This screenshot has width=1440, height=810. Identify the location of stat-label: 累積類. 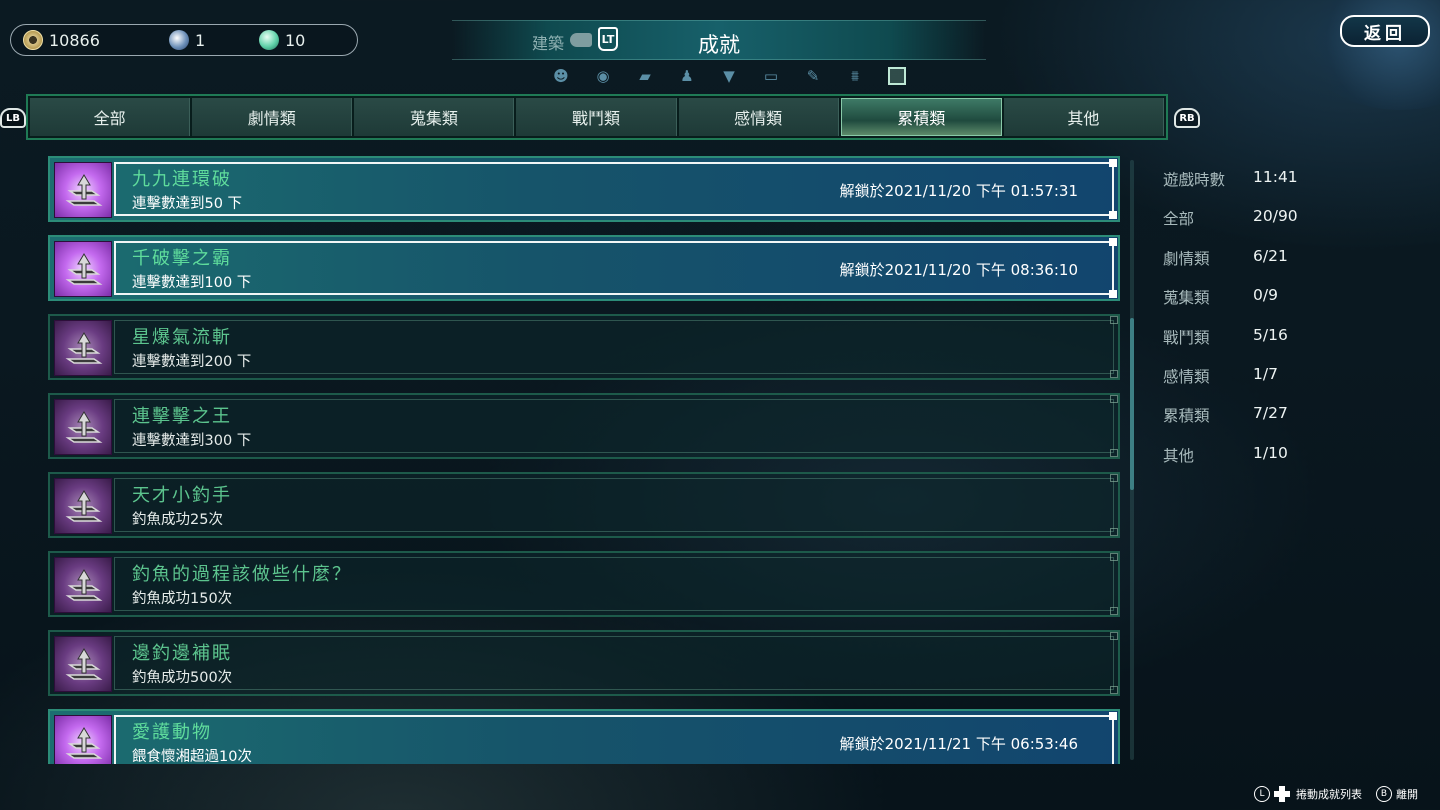
(1186, 416).